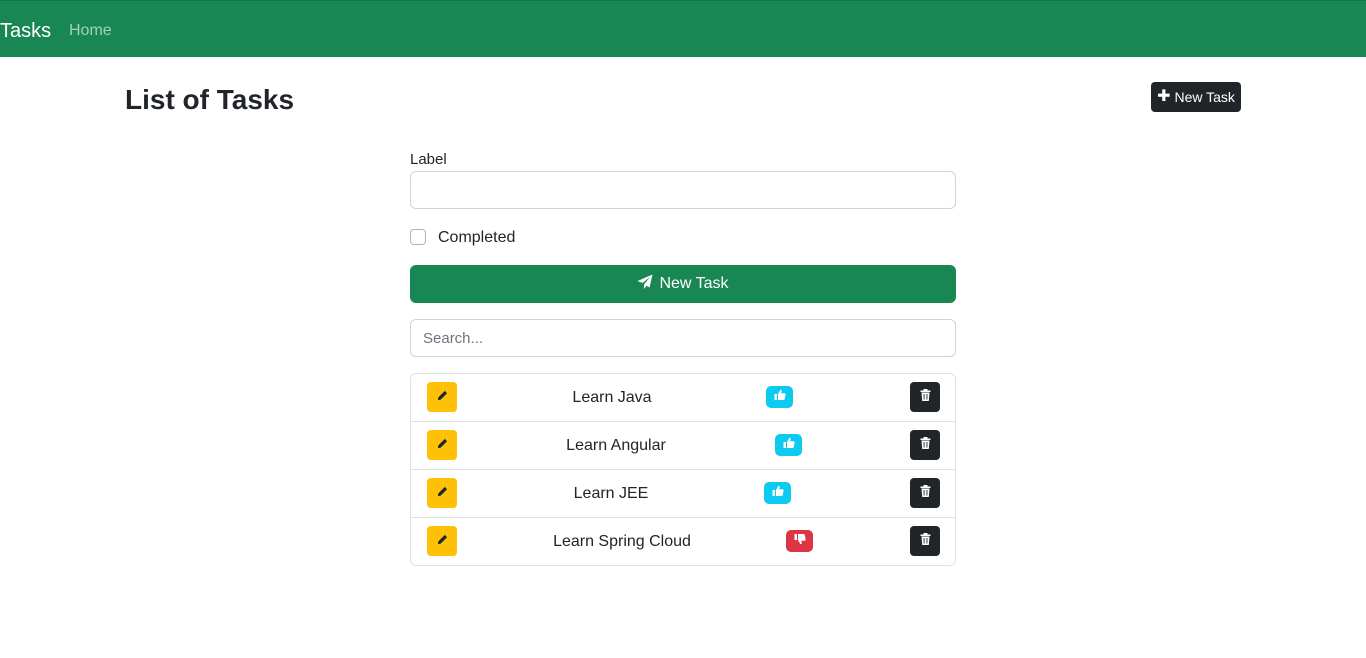 The width and height of the screenshot is (1366, 658). I want to click on task-label: Learn Java, so click(612, 397).